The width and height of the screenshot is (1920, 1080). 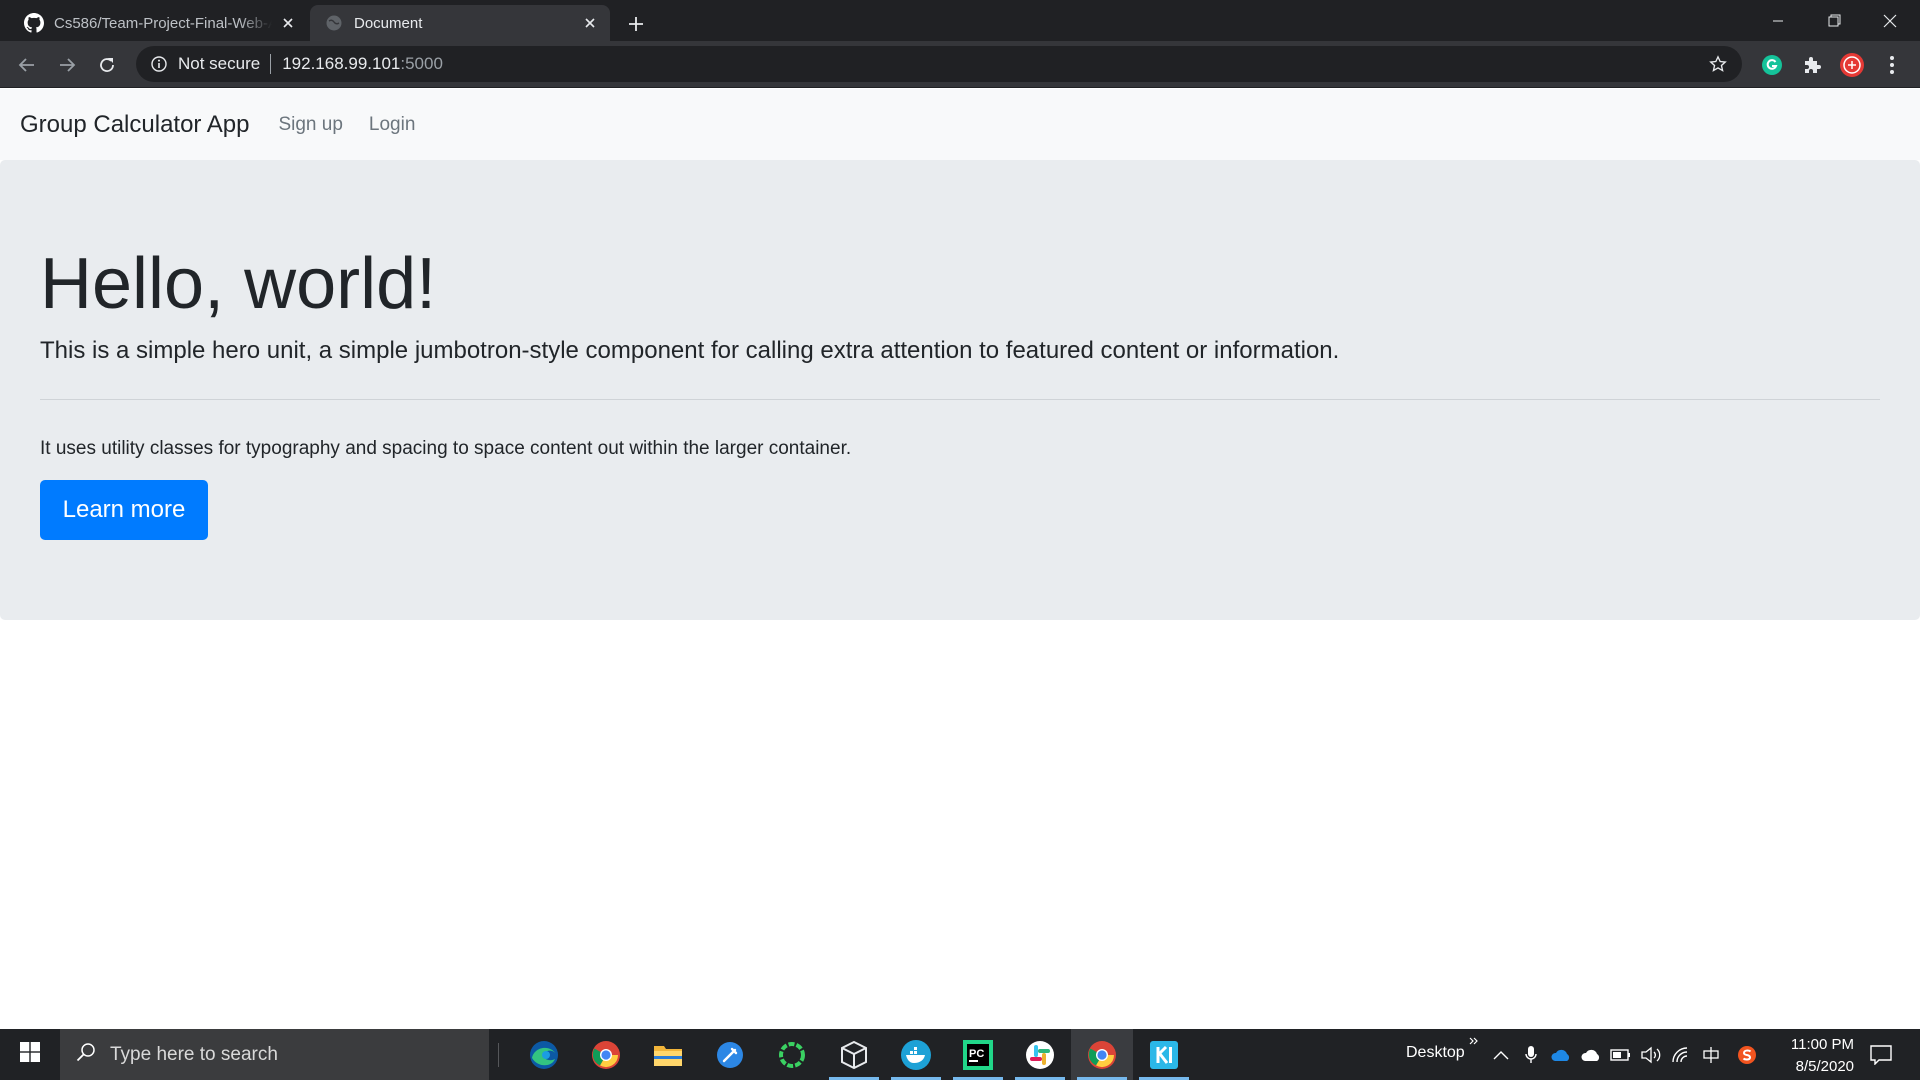 What do you see at coordinates (388, 23) in the screenshot?
I see `tab-title: Document` at bounding box center [388, 23].